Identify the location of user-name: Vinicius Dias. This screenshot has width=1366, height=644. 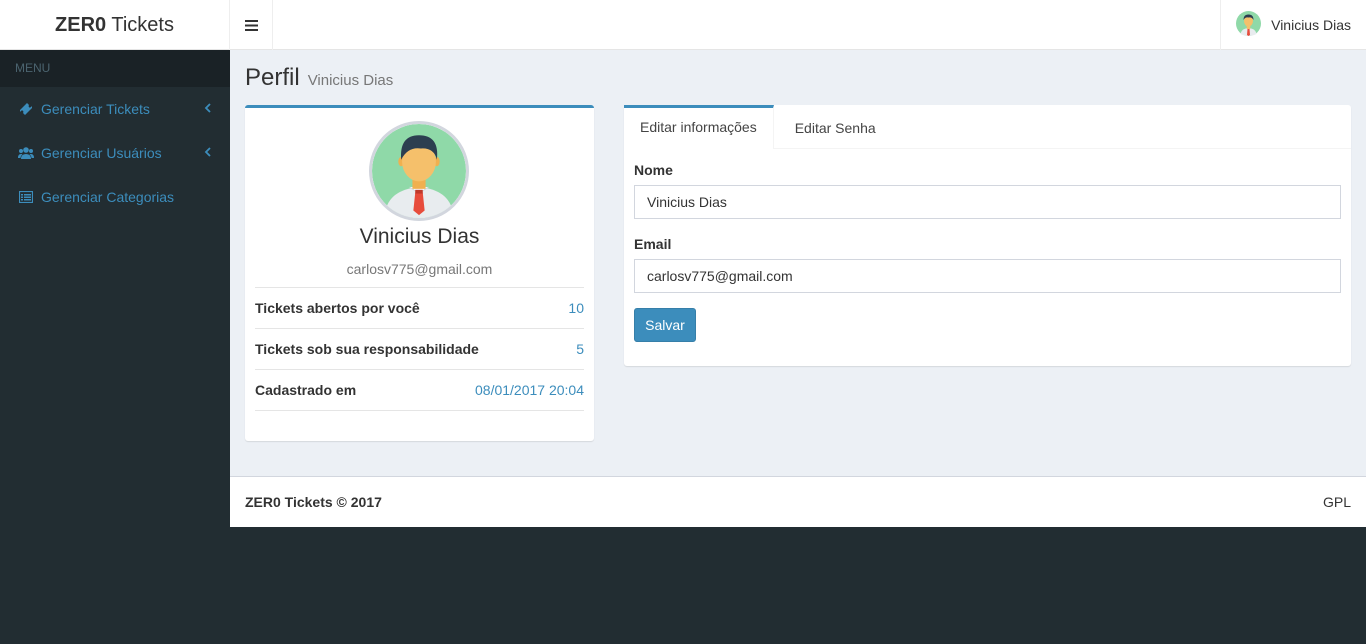
(1311, 25).